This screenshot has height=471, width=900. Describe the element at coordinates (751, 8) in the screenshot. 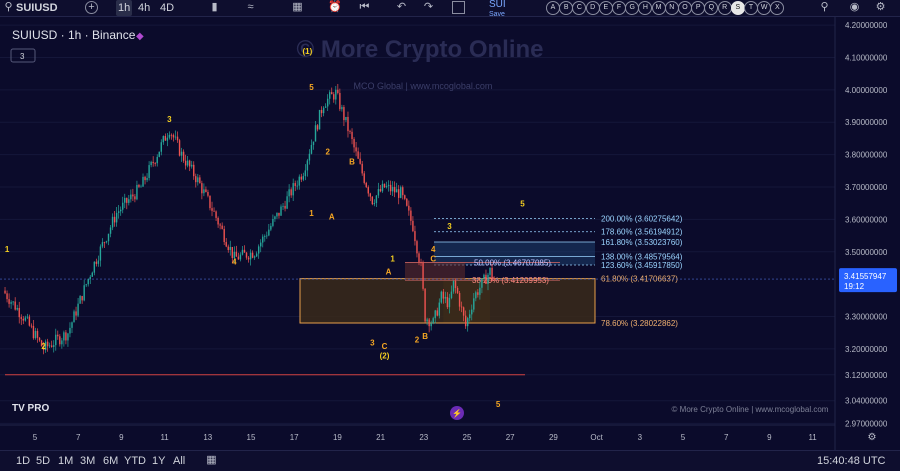

I see `letter-t-button: T` at that location.